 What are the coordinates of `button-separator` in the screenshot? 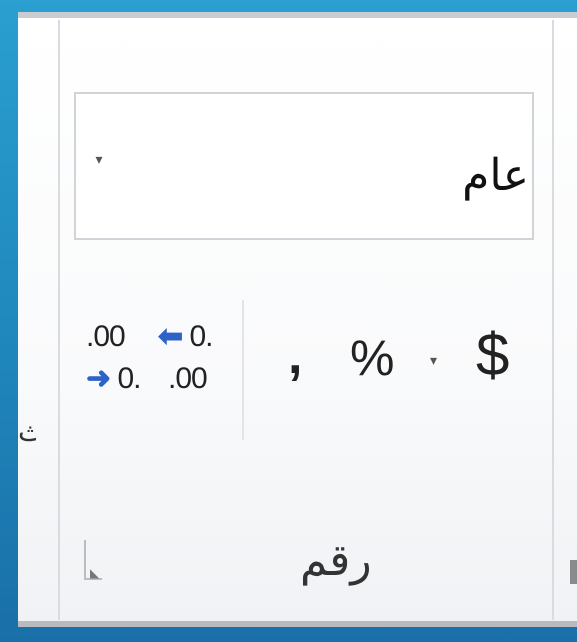 It's located at (243, 370).